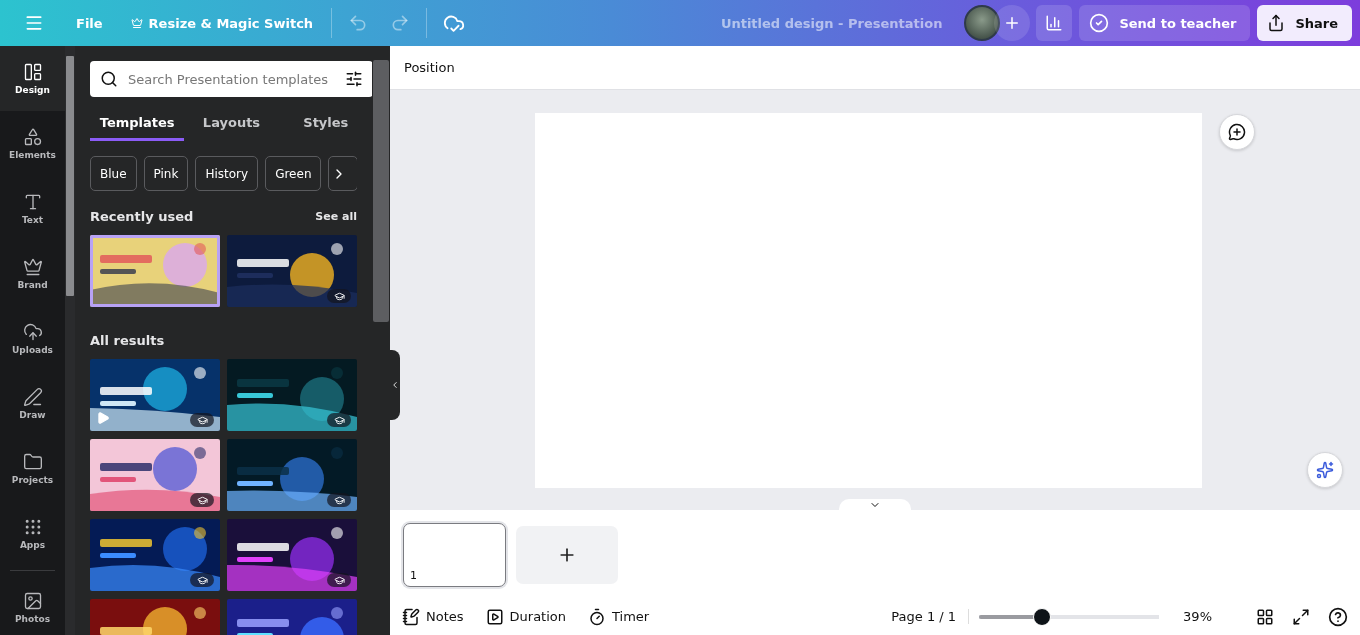 The width and height of the screenshot is (1360, 635). What do you see at coordinates (113, 173) in the screenshot?
I see `filter-chip: Blue` at bounding box center [113, 173].